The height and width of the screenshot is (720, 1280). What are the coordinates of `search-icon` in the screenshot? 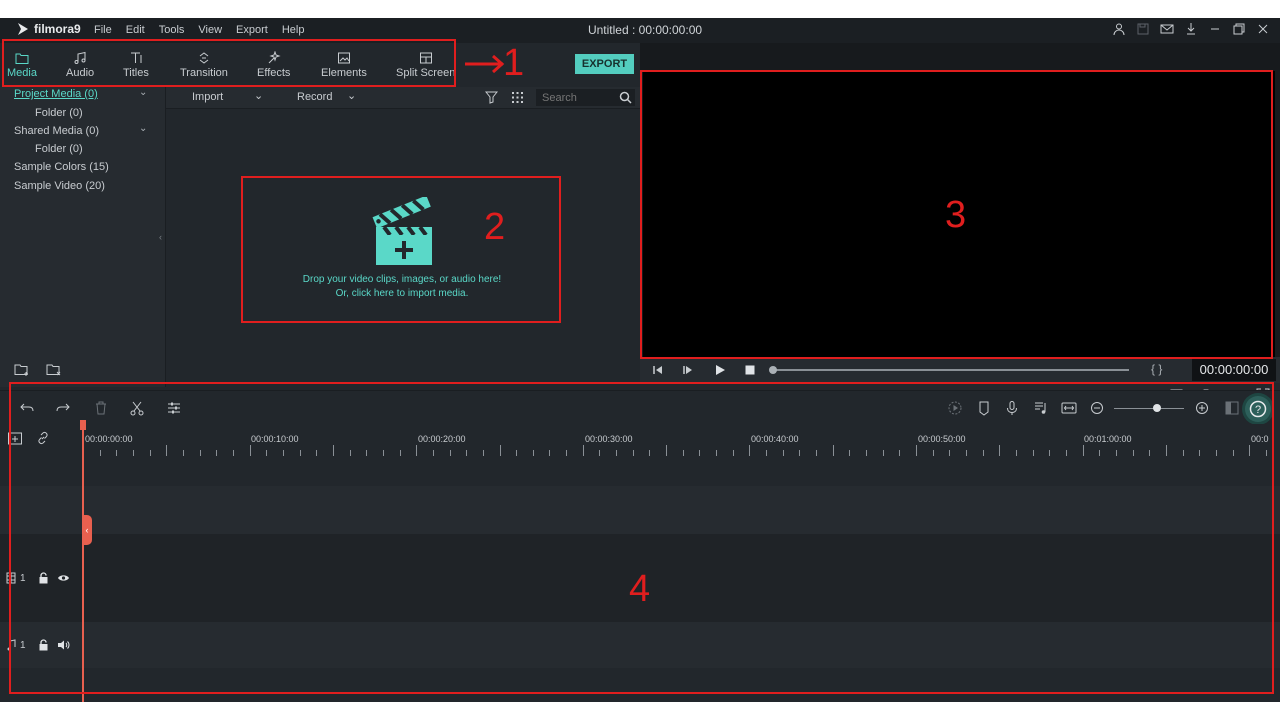 It's located at (625, 97).